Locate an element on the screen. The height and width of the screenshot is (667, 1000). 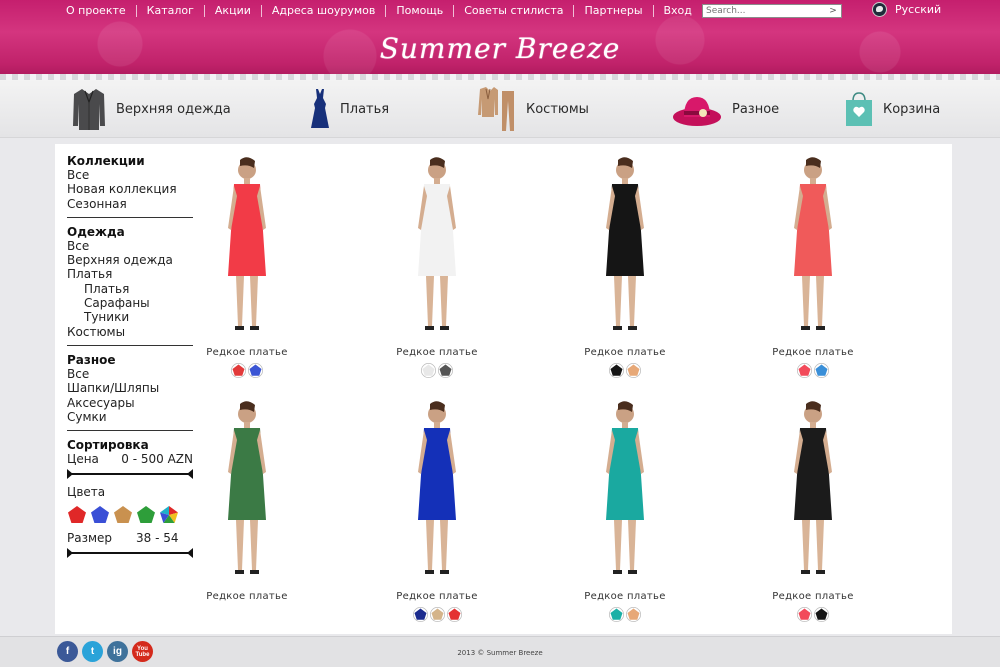
category-cart: Корзина is located at coordinates (892, 109).